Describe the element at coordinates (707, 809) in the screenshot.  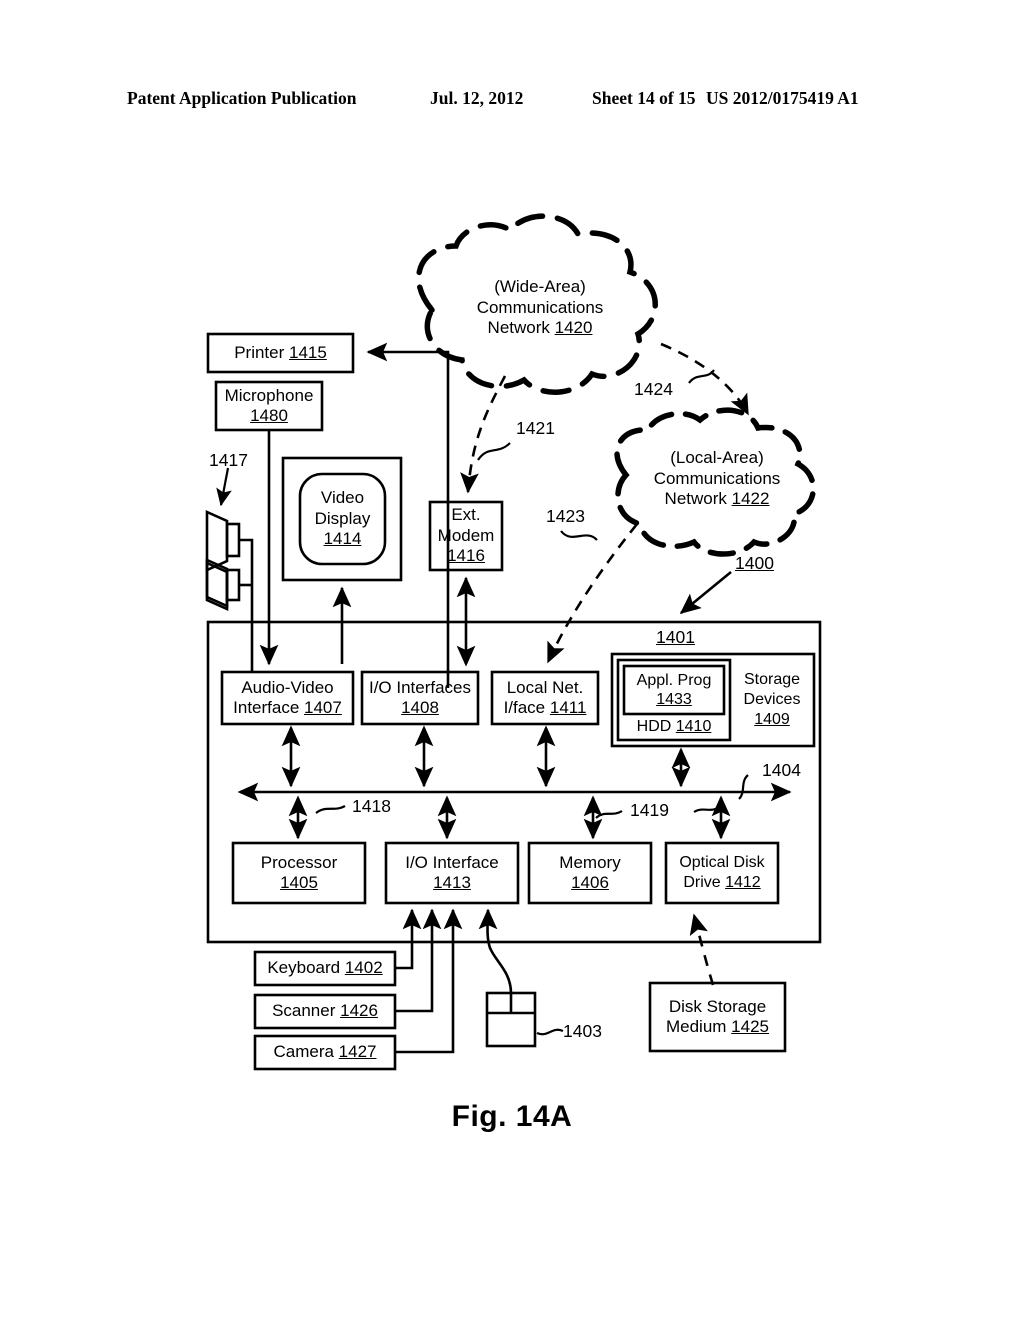
I see `leader-1419b` at that location.